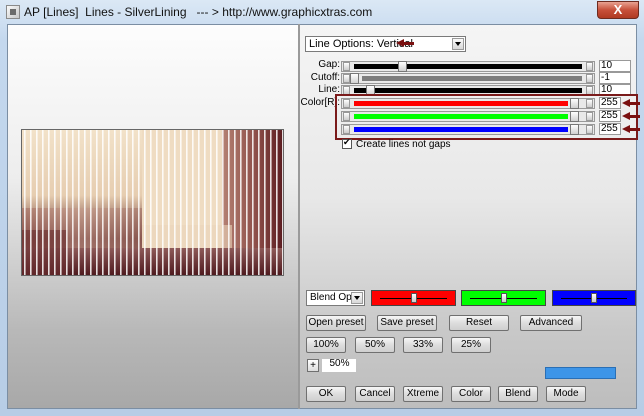 Image resolution: width=644 pixels, height=416 pixels. What do you see at coordinates (375, 345) in the screenshot?
I see `zoom-50-button: 50%` at bounding box center [375, 345].